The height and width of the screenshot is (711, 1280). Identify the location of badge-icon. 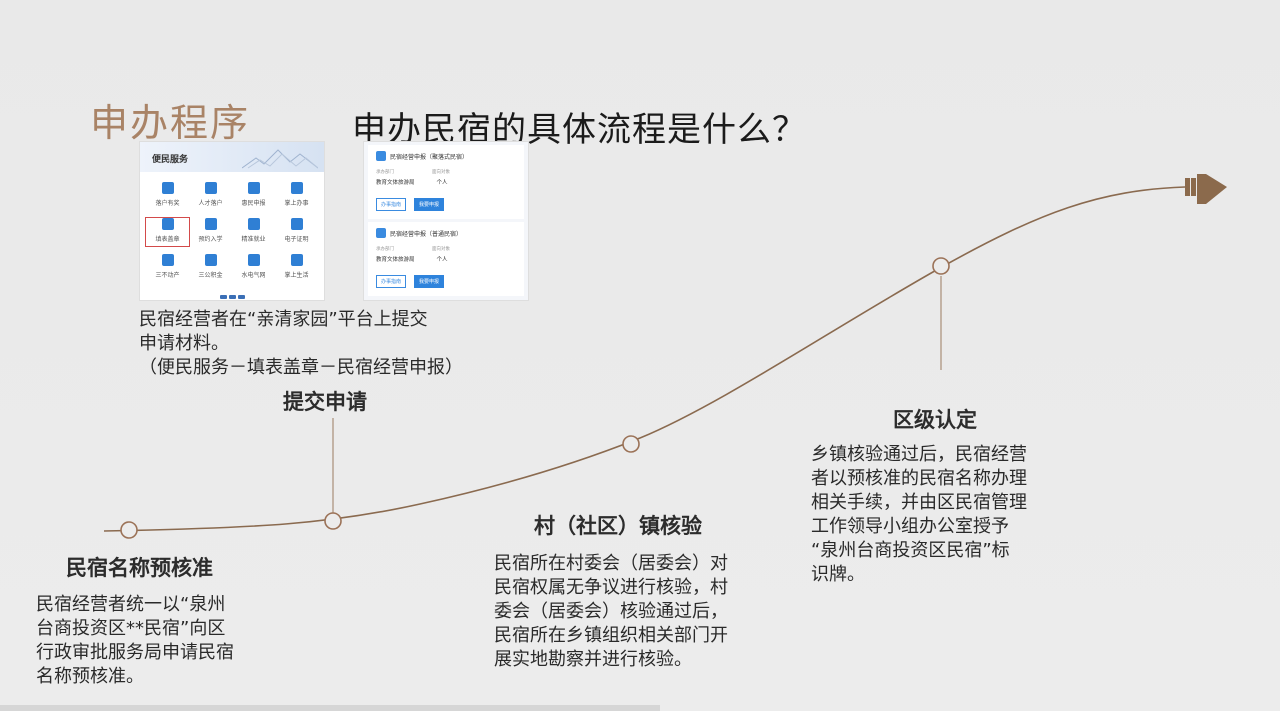
(253, 188).